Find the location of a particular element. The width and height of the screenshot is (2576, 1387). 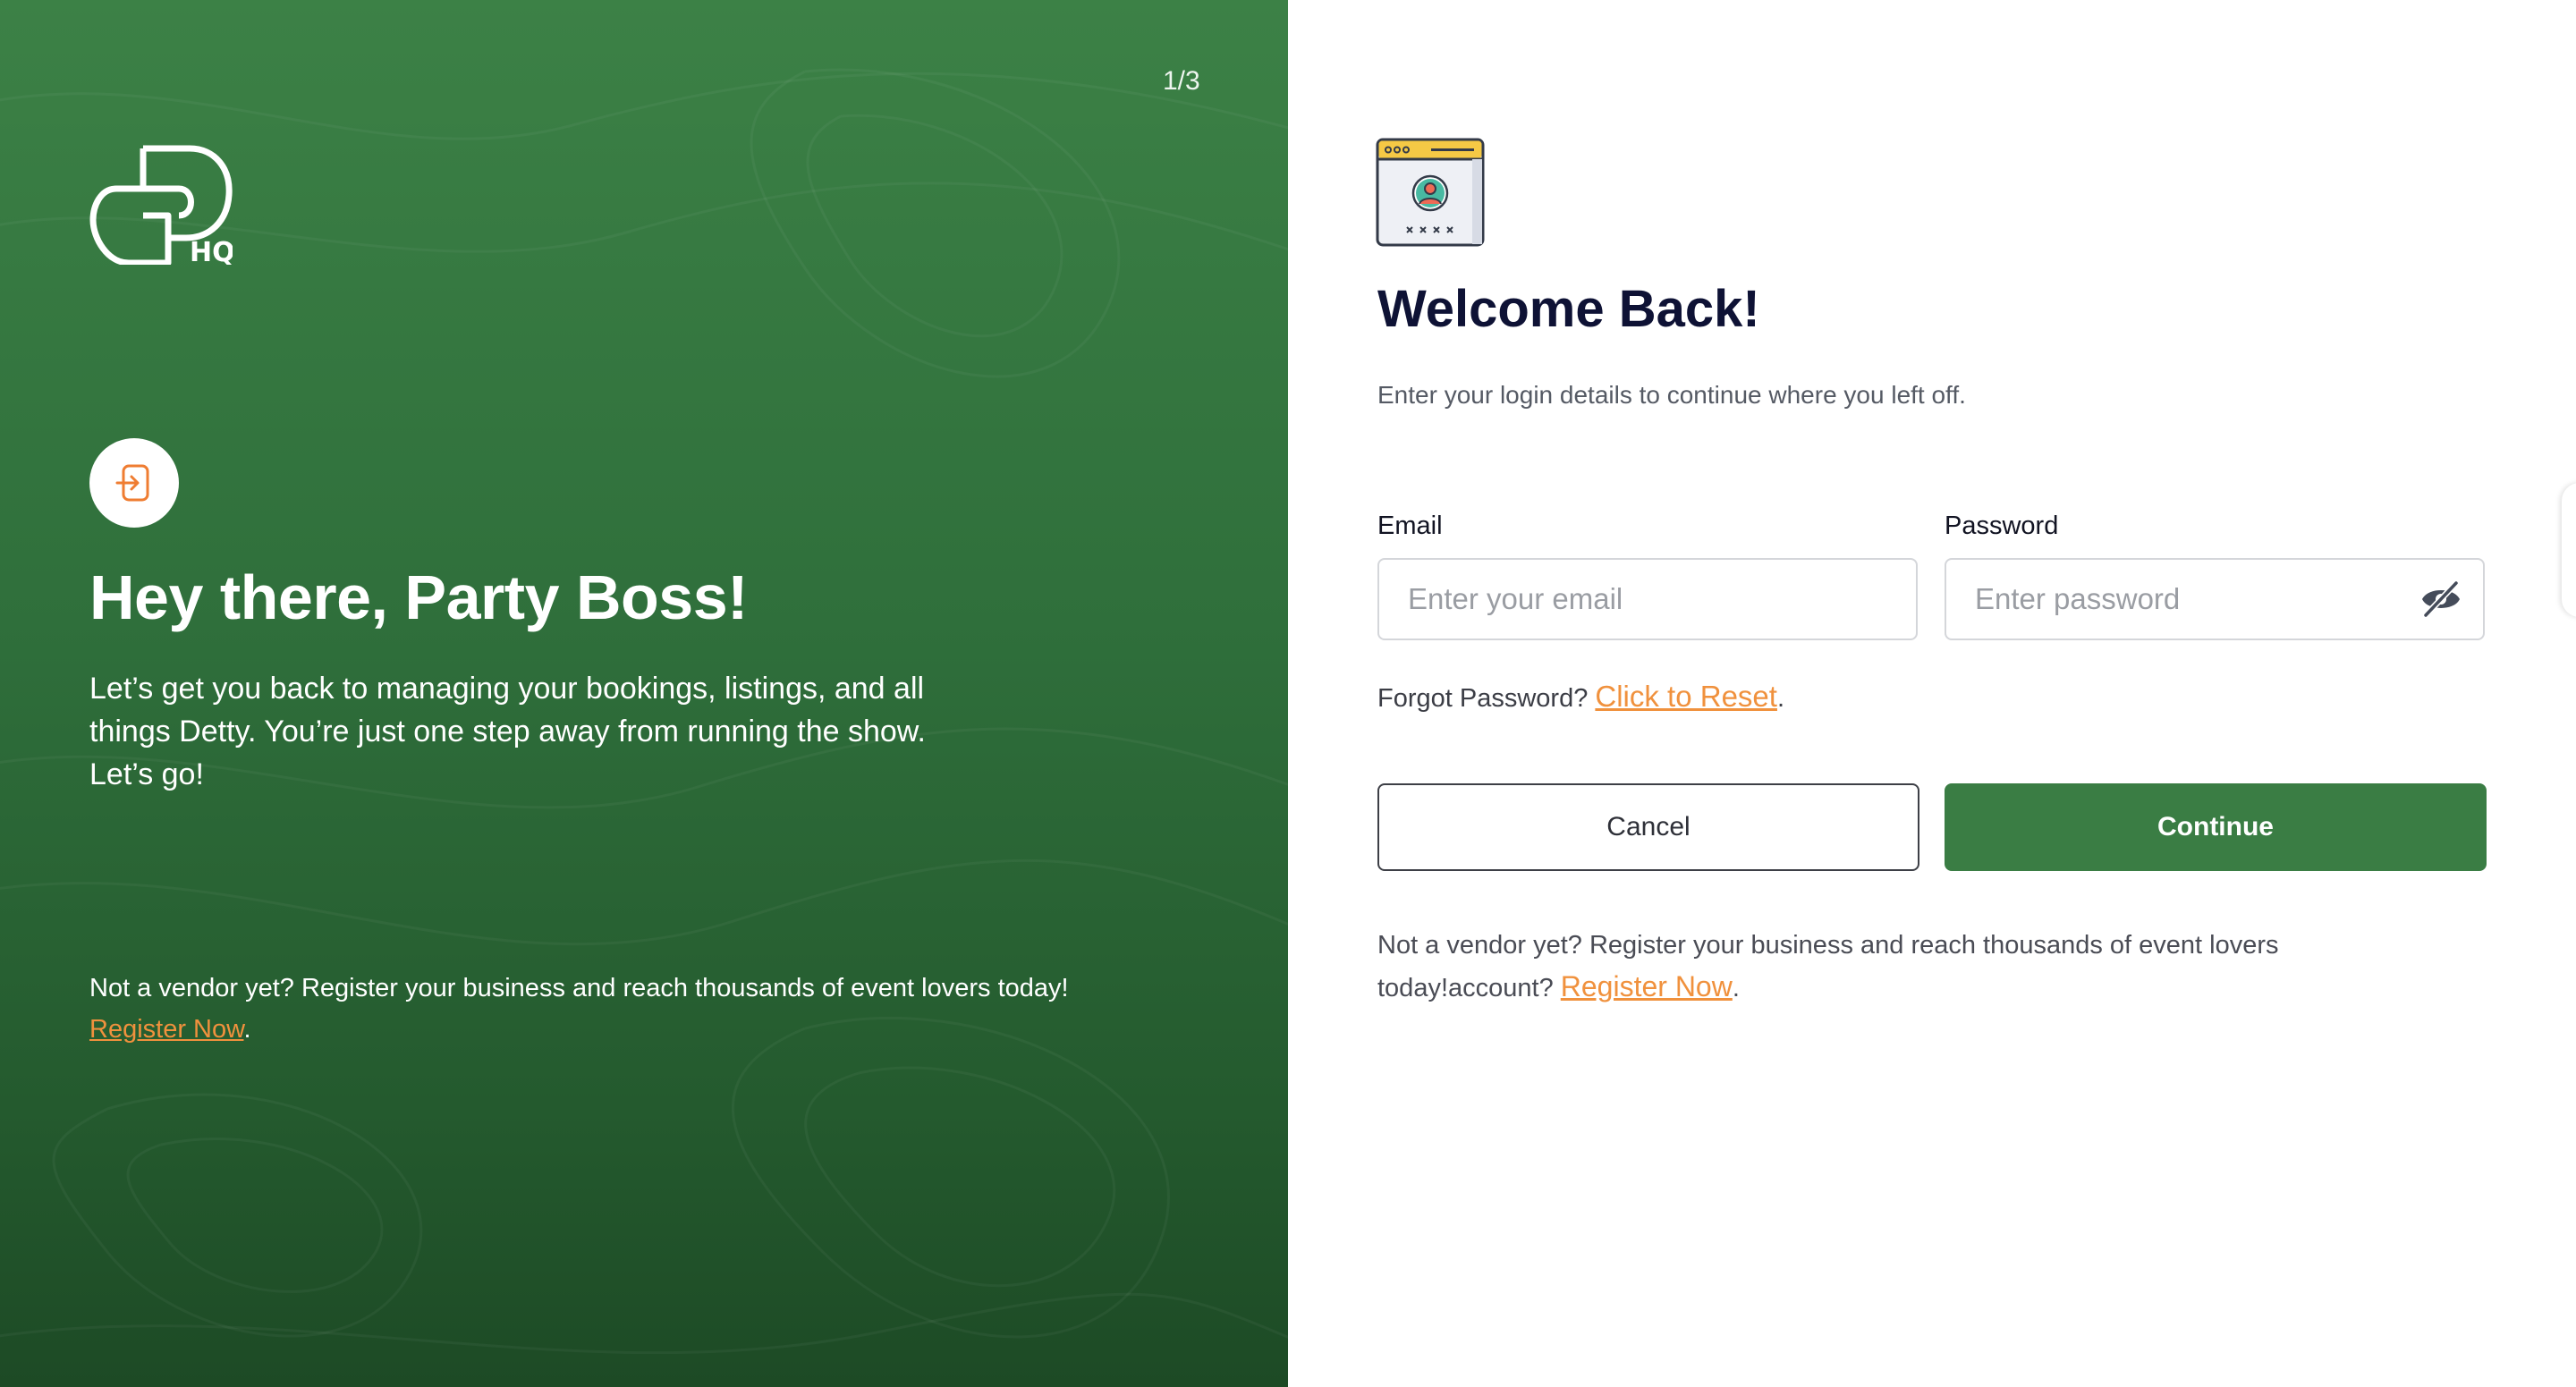

eye-off-icon is located at coordinates (2441, 599).